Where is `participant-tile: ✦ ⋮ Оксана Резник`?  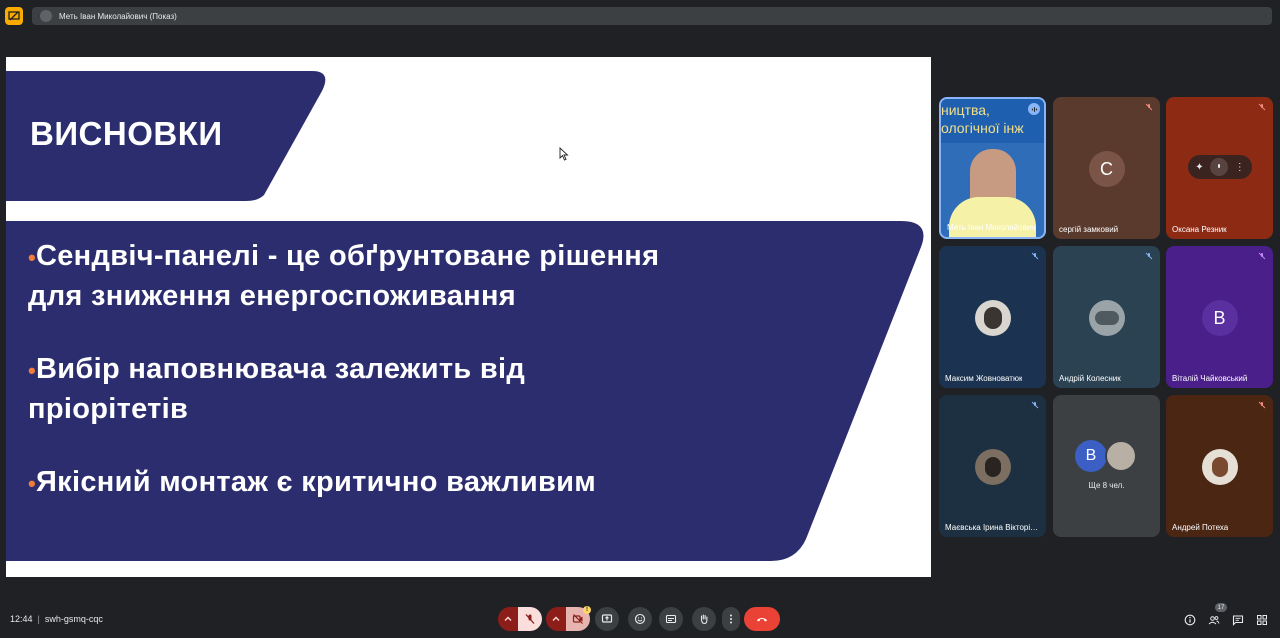 participant-tile: ✦ ⋮ Оксана Резник is located at coordinates (1219, 168).